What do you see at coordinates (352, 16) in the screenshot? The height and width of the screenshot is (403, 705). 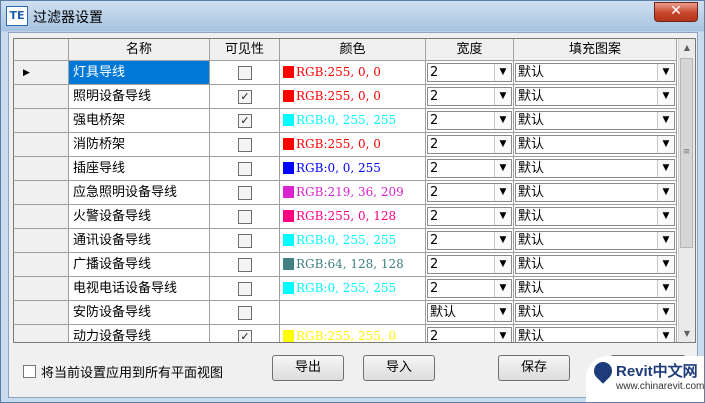 I see `title-bar: TE 过滤器设置 ✕` at bounding box center [352, 16].